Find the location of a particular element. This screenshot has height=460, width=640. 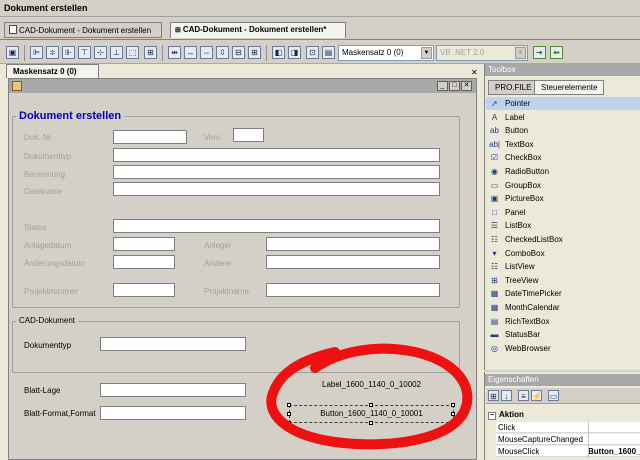

textbox-aenderungsdatum is located at coordinates (144, 262).